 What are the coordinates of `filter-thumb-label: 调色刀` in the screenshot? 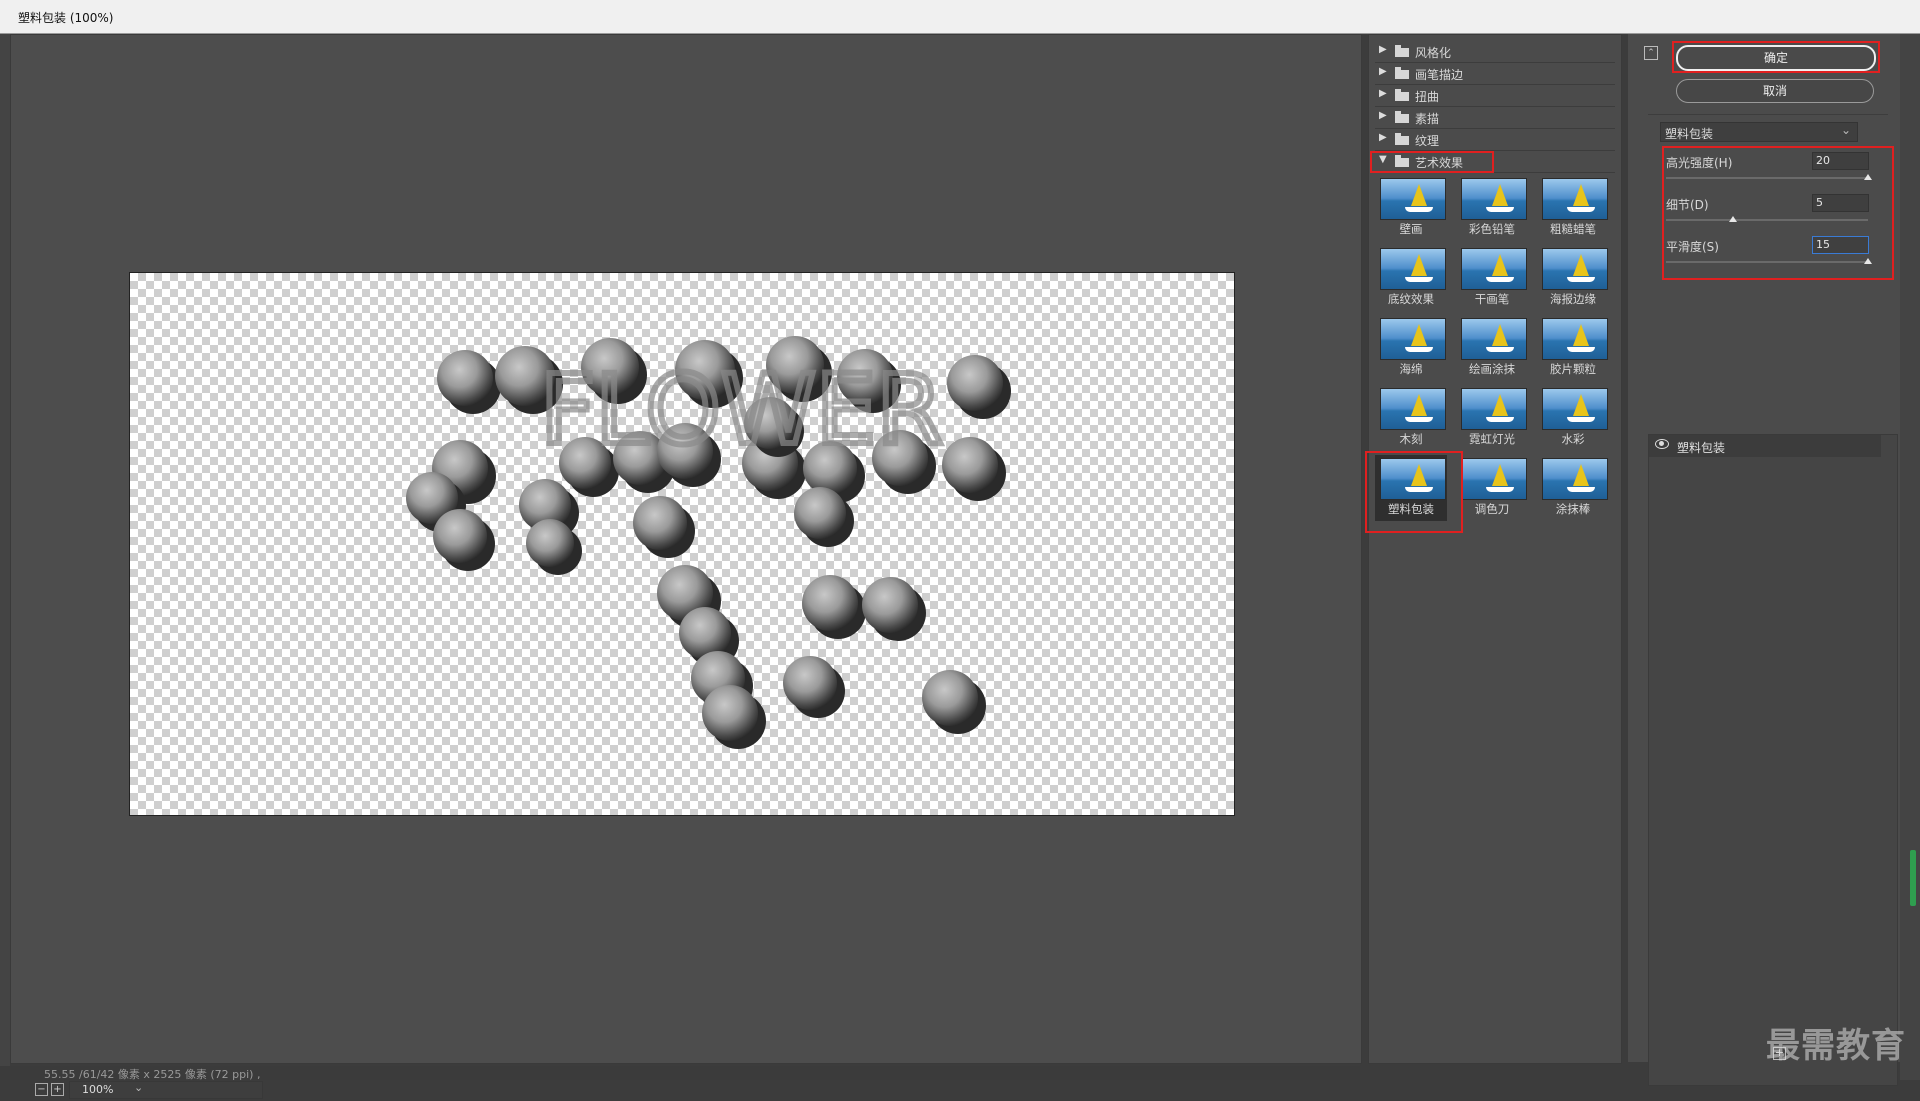 It's located at (1492, 509).